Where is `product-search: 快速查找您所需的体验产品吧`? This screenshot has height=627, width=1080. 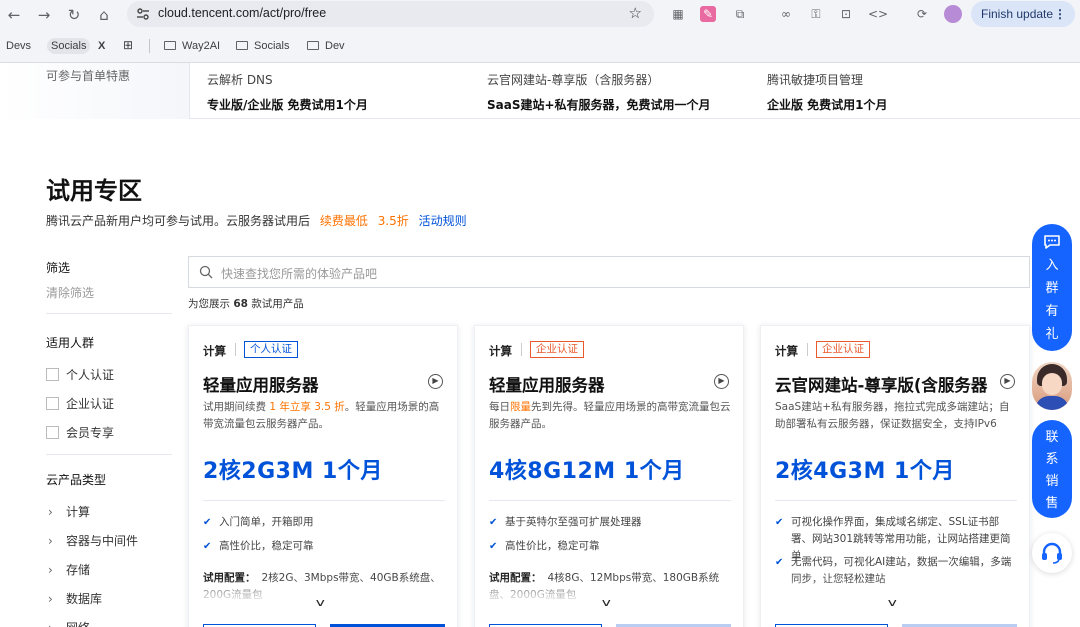
product-search: 快速查找您所需的体验产品吧 is located at coordinates (609, 272).